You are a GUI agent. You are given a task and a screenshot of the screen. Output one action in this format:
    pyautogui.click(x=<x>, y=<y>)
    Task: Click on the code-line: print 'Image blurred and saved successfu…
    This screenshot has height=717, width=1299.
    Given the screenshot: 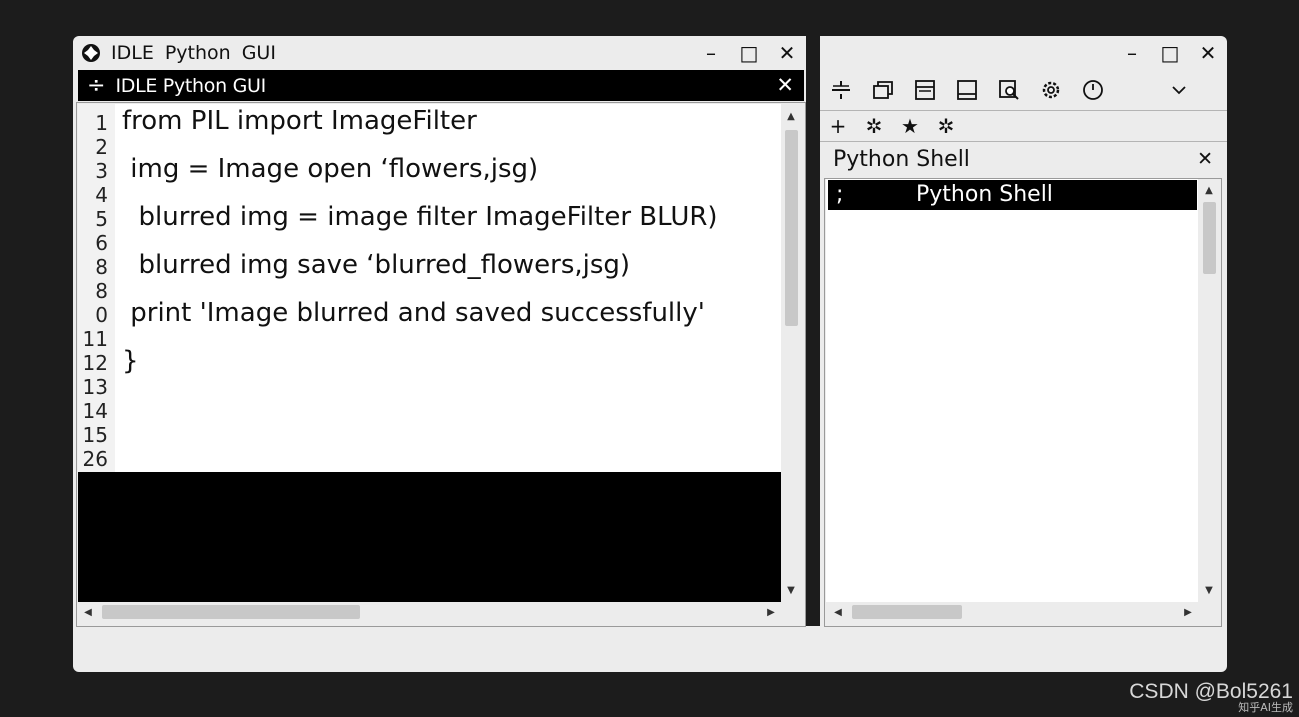 What is the action you would take?
    pyautogui.click(x=413, y=313)
    